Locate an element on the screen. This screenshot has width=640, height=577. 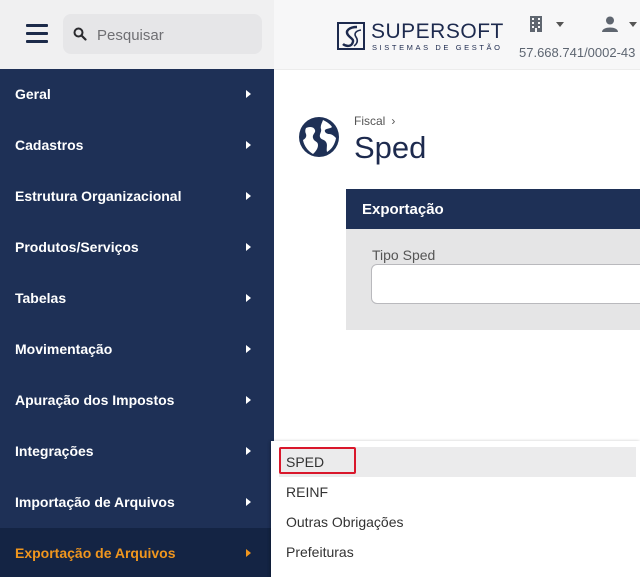
sidebar-item-produtos-servicos: Produtos/Serviços is located at coordinates (137, 247).